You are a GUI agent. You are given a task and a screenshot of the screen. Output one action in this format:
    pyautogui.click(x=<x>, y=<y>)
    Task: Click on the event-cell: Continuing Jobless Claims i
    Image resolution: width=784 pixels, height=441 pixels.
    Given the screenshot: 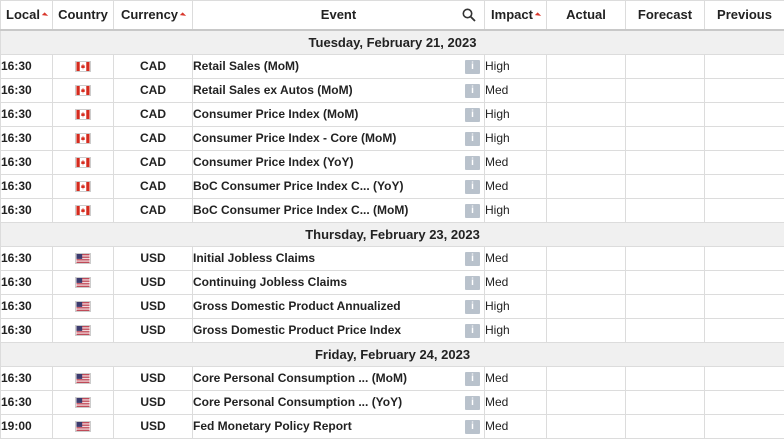 What is the action you would take?
    pyautogui.click(x=338, y=282)
    